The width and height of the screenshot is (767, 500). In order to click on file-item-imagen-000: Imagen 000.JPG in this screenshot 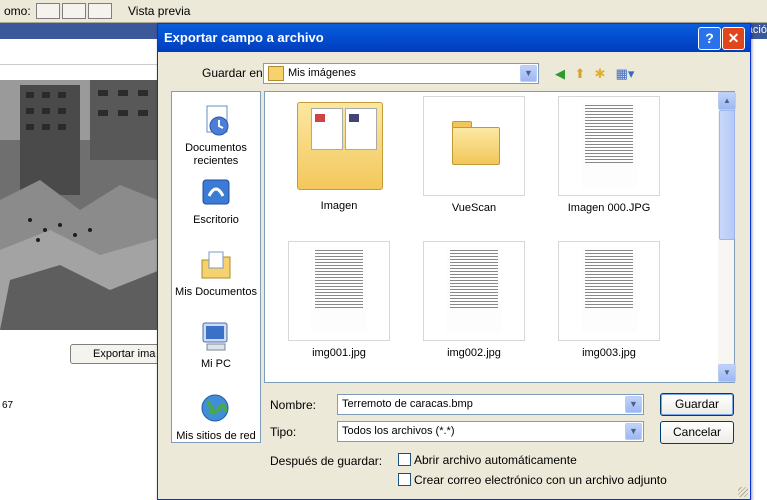, I will do `click(609, 155)`.